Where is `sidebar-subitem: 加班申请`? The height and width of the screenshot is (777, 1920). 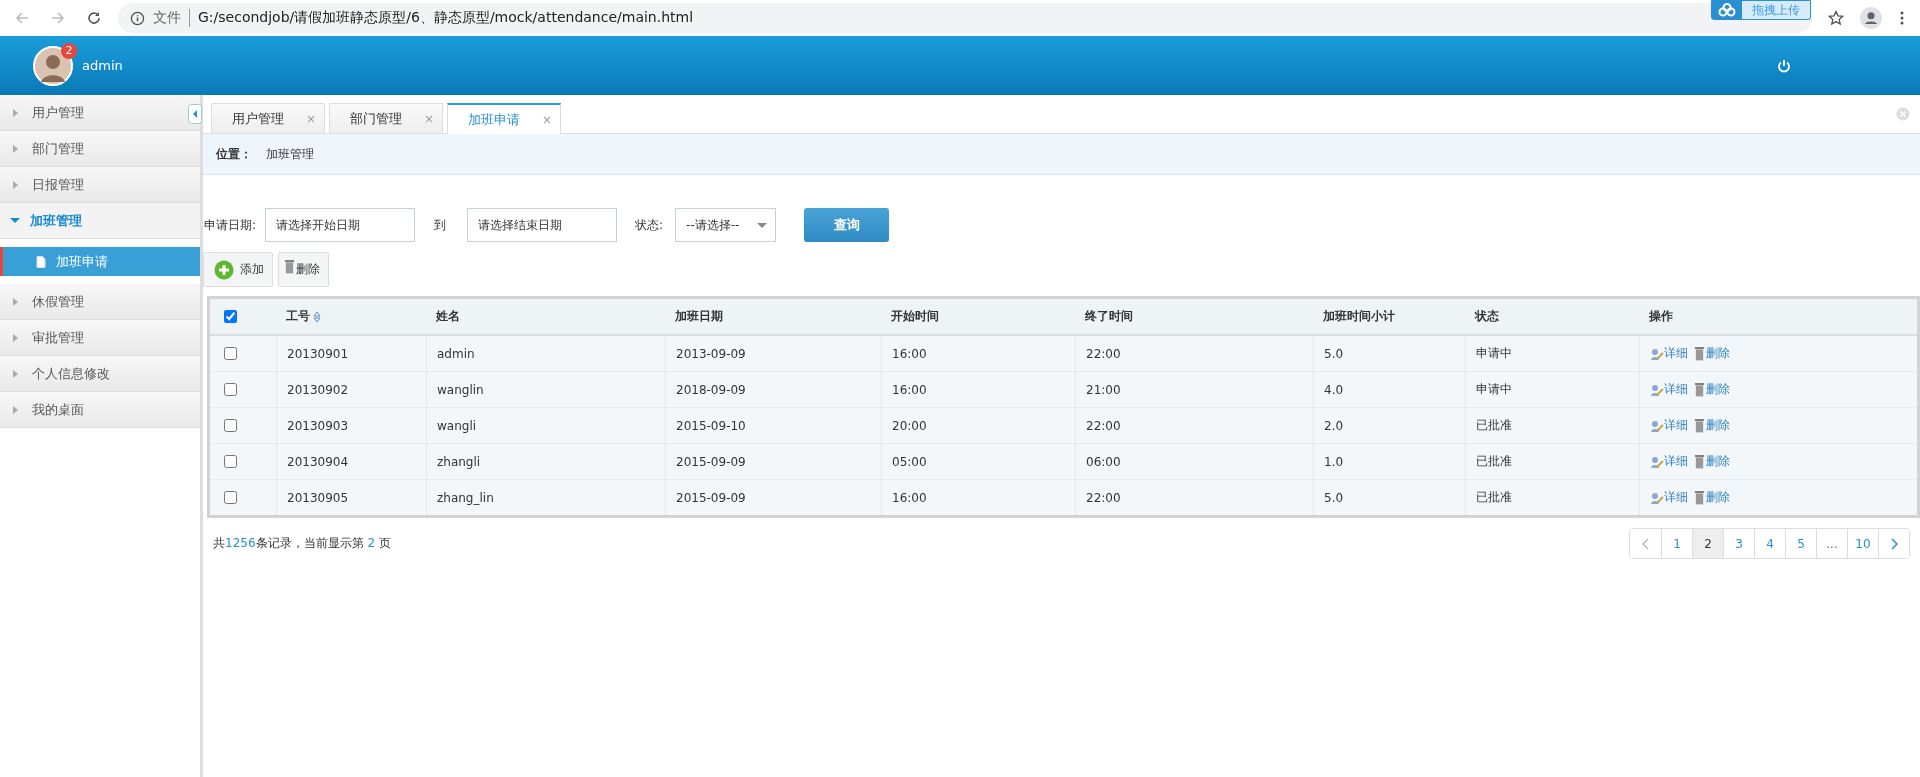 sidebar-subitem: 加班申请 is located at coordinates (100, 261).